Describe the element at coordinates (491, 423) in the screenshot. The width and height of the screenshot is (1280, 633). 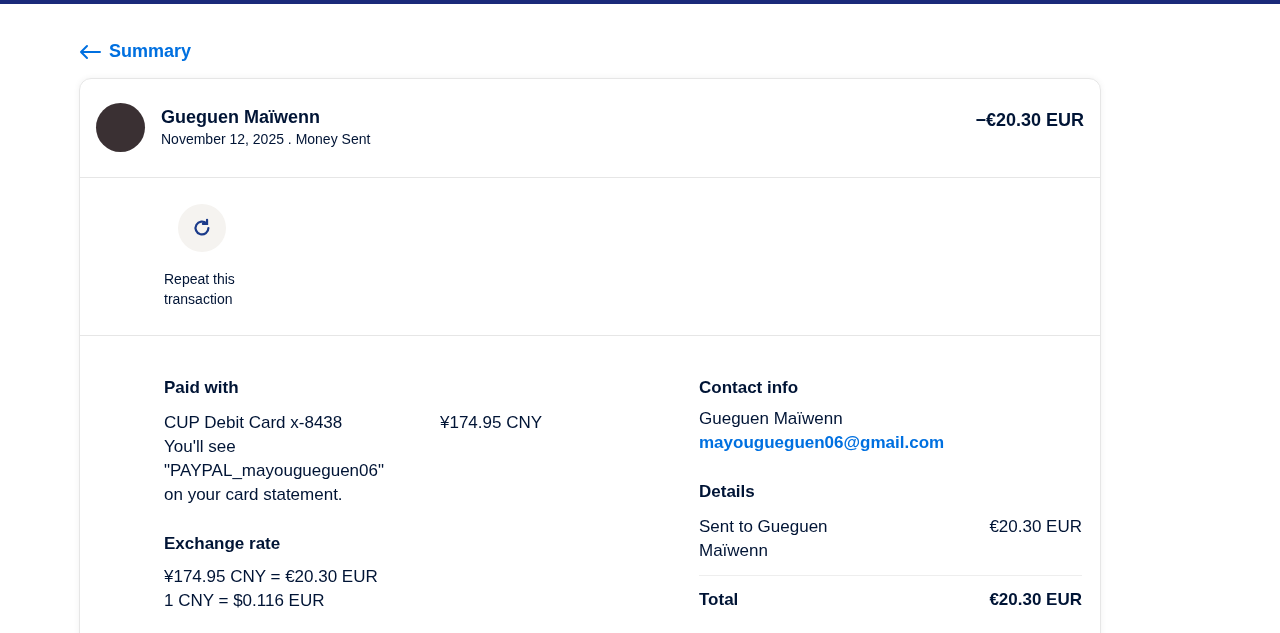
I see `paid-amount: ¥174.95 CNY` at that location.